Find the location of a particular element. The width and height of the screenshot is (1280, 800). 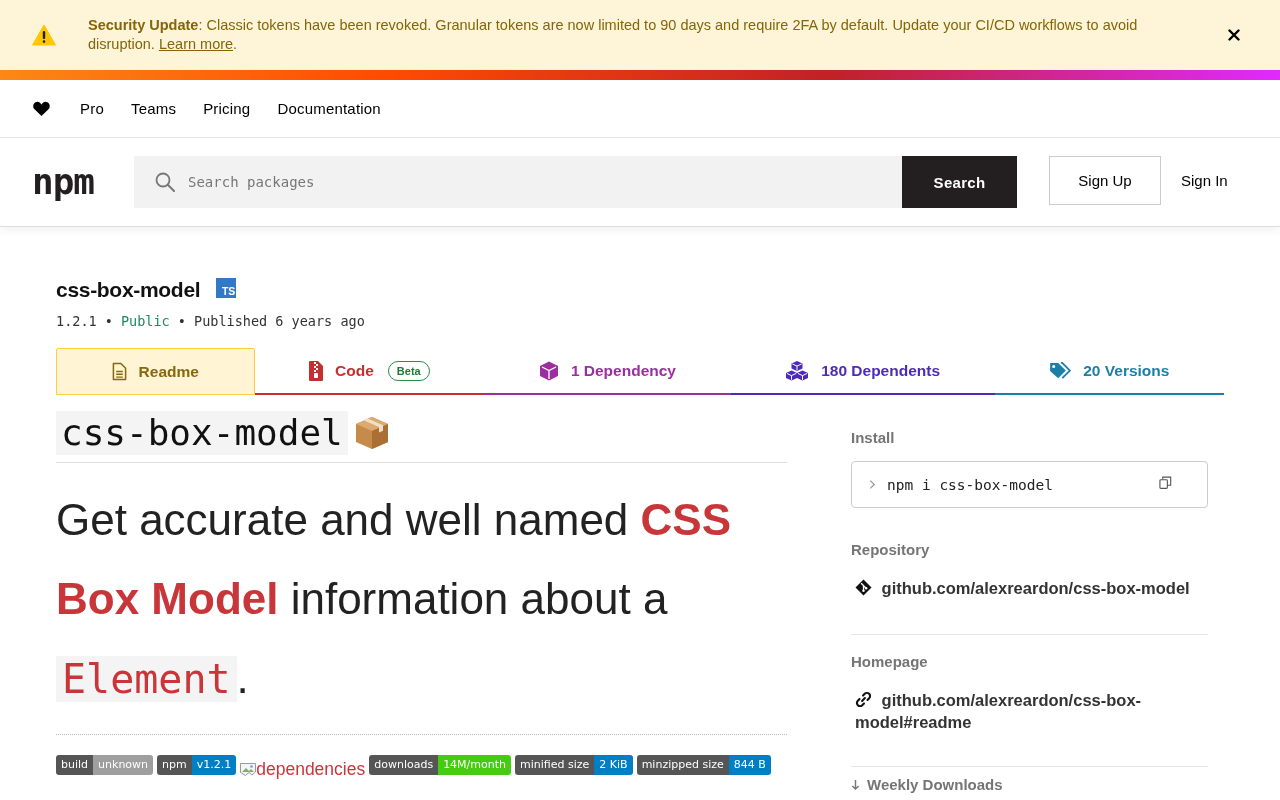

cube-icon is located at coordinates (548, 370).